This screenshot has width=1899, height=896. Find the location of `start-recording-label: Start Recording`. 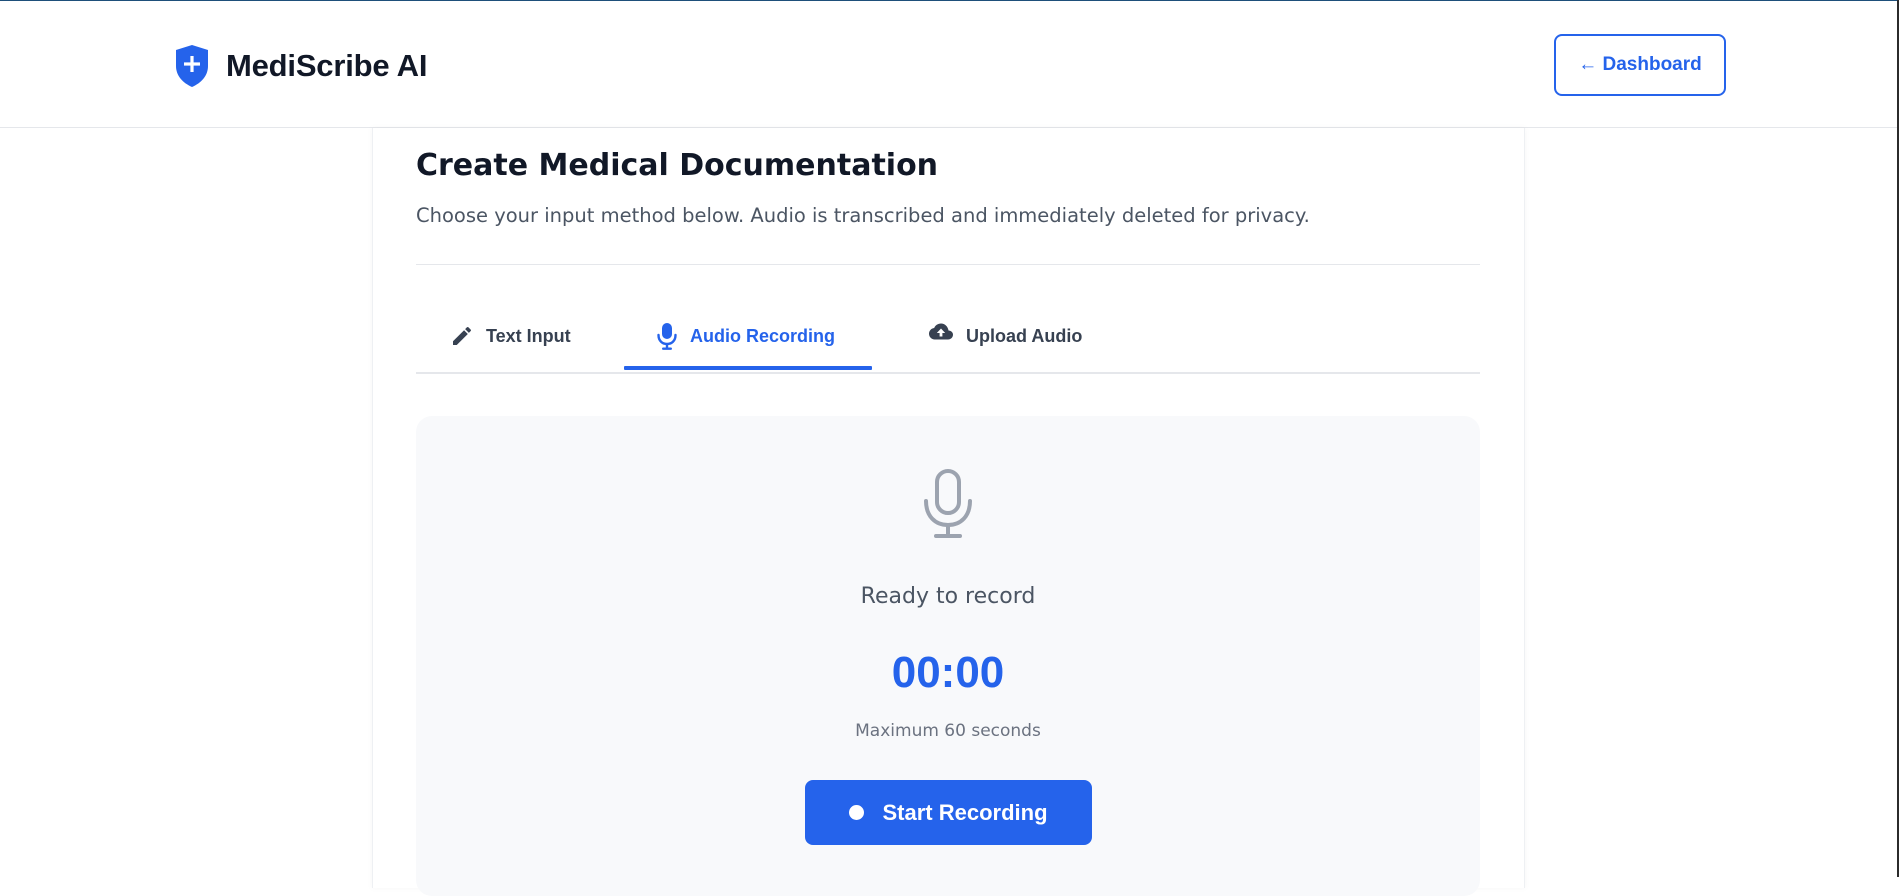

start-recording-label: Start Recording is located at coordinates (965, 812).